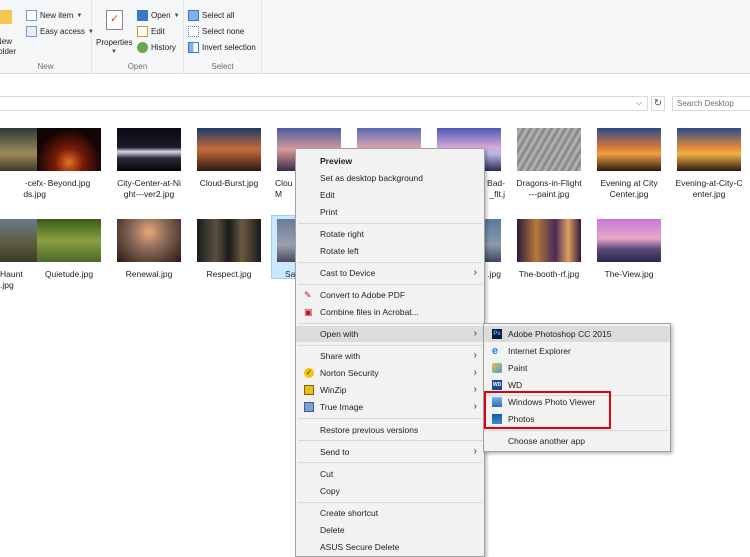  I want to click on properties-button: ✓ Properties ▼, so click(114, 32).